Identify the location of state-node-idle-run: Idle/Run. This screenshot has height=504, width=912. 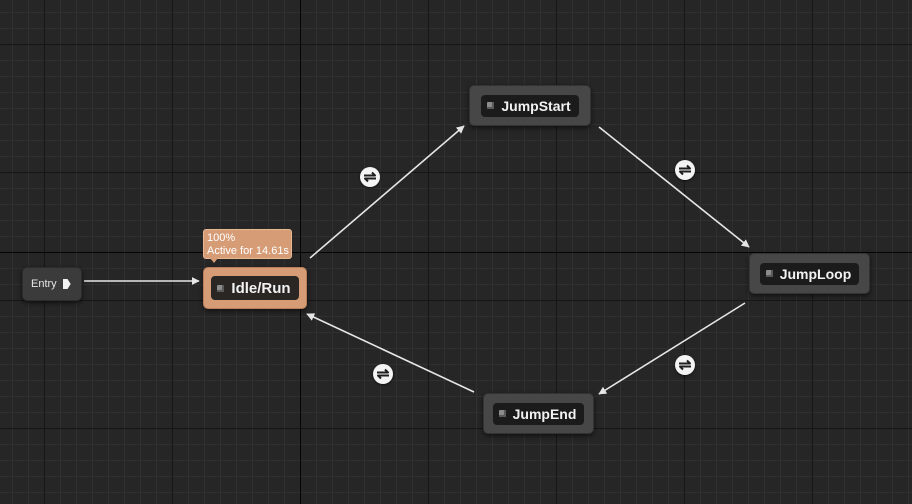
(255, 288).